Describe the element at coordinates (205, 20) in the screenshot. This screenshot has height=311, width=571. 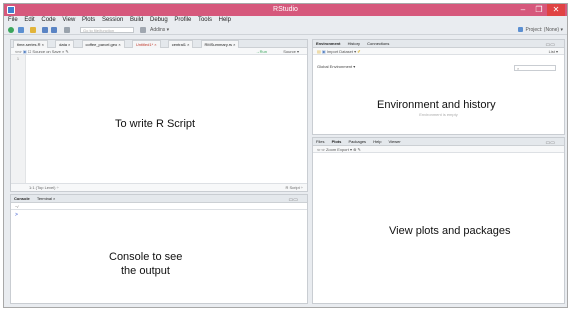
I see `menu-tools: Tools` at that location.